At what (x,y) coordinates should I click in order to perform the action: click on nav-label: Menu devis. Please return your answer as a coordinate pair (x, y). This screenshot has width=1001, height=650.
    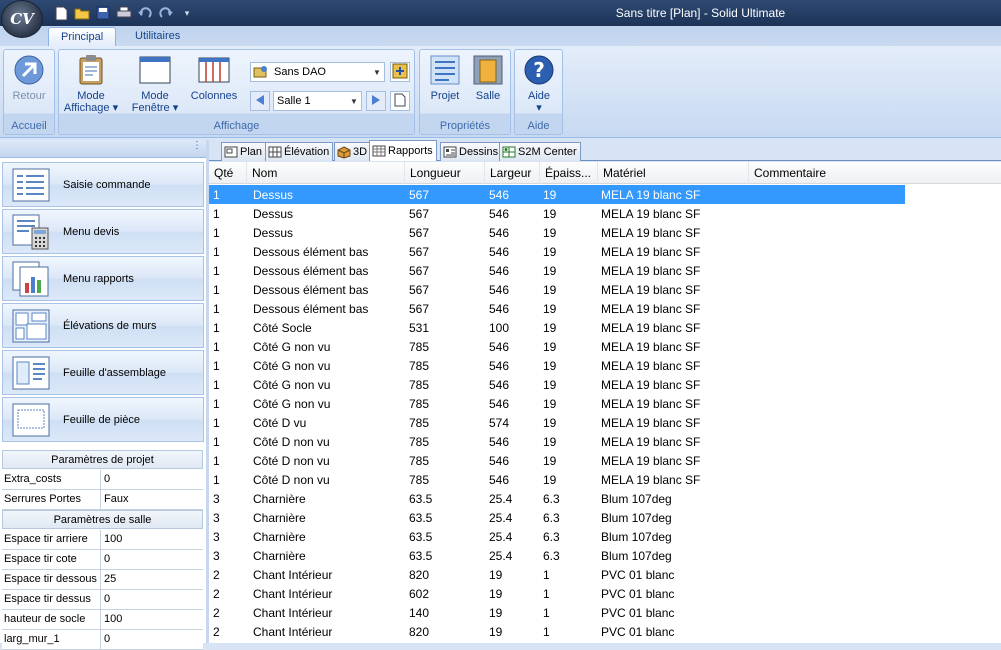
    Looking at the image, I should click on (91, 231).